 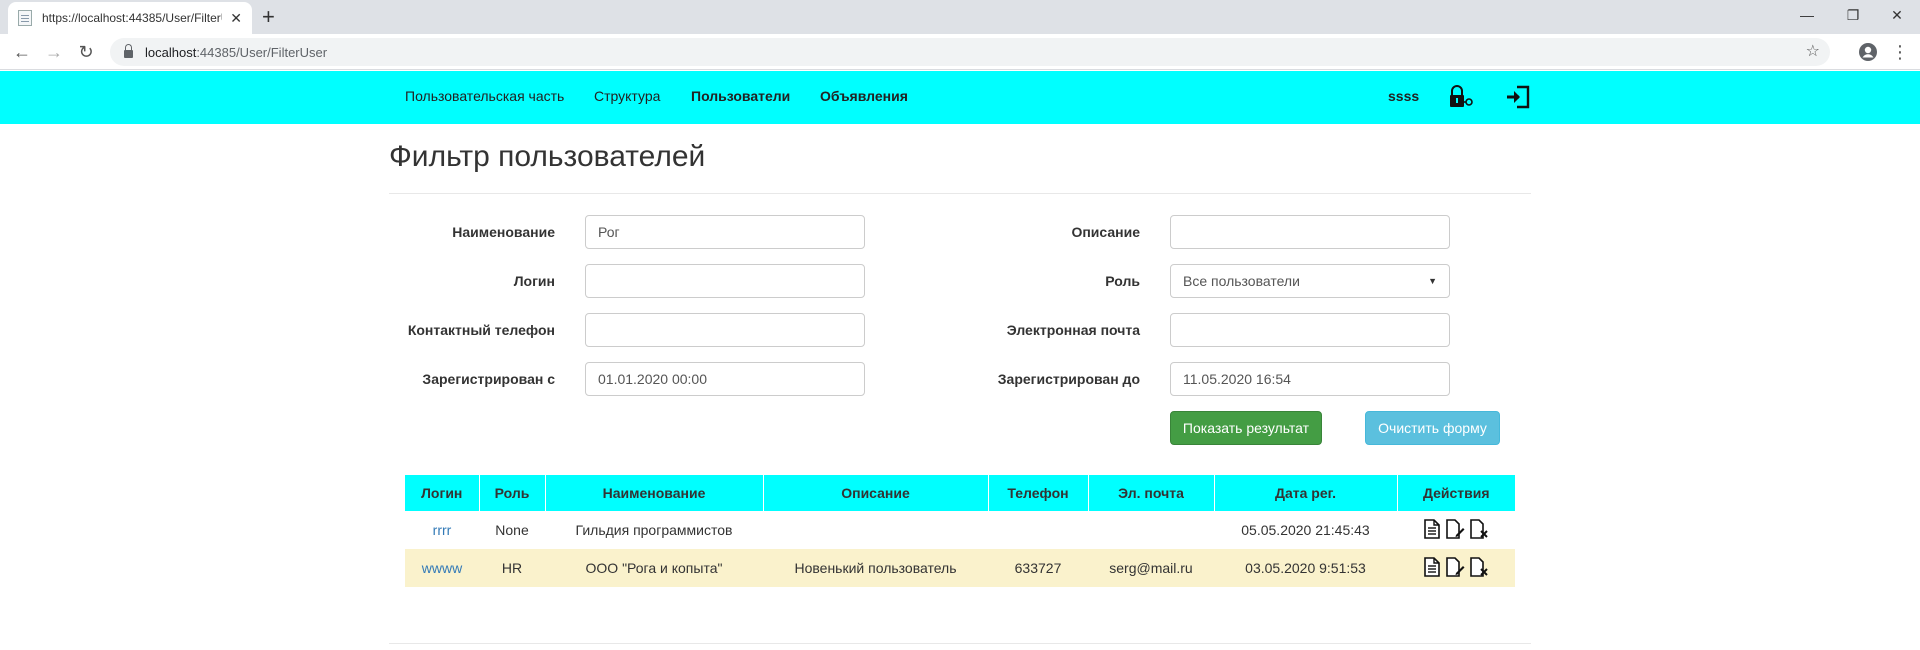 I want to click on description-input, so click(x=1310, y=232).